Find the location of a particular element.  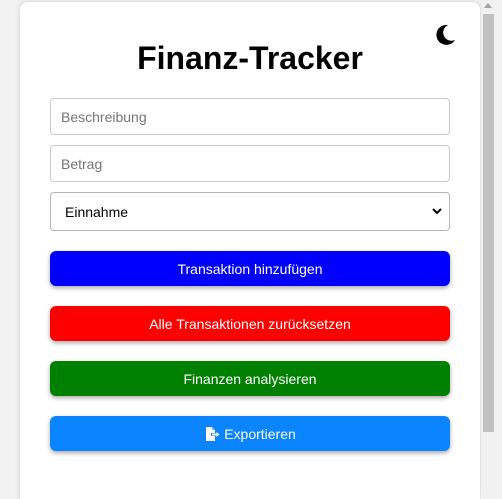

add-transaction-label: Transaktion hinzufügen is located at coordinates (250, 268).